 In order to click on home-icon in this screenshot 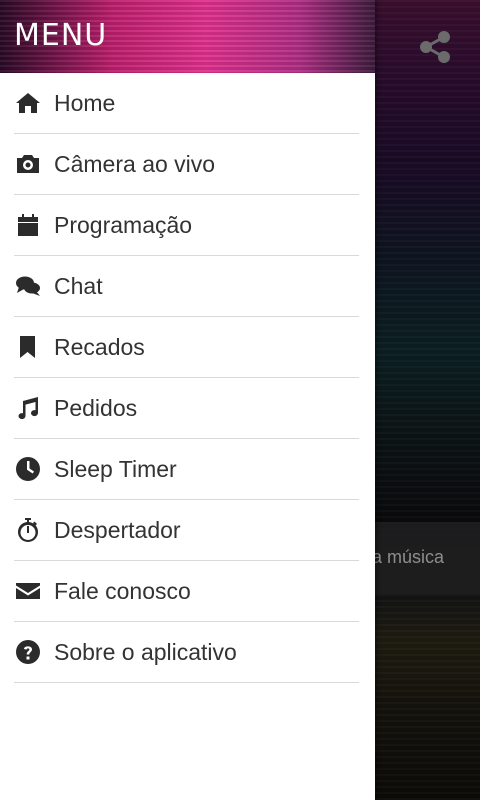, I will do `click(28, 103)`.